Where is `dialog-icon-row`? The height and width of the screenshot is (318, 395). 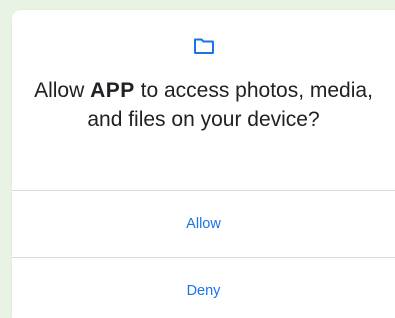 dialog-icon-row is located at coordinates (203, 47).